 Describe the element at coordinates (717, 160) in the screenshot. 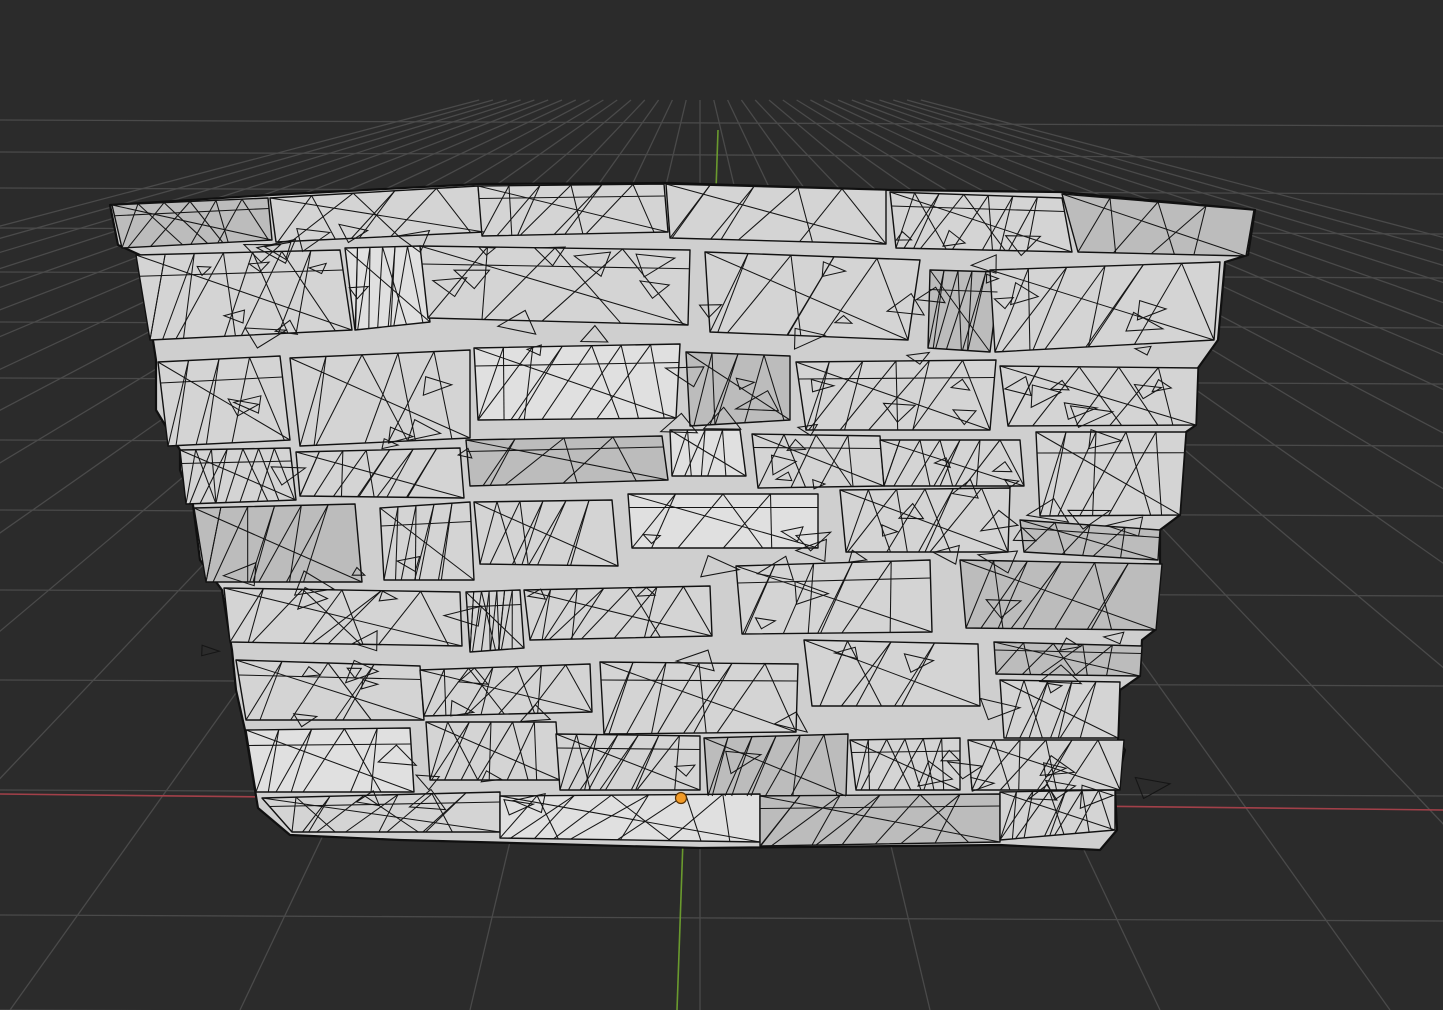

I see `y-axis-line-upper` at that location.